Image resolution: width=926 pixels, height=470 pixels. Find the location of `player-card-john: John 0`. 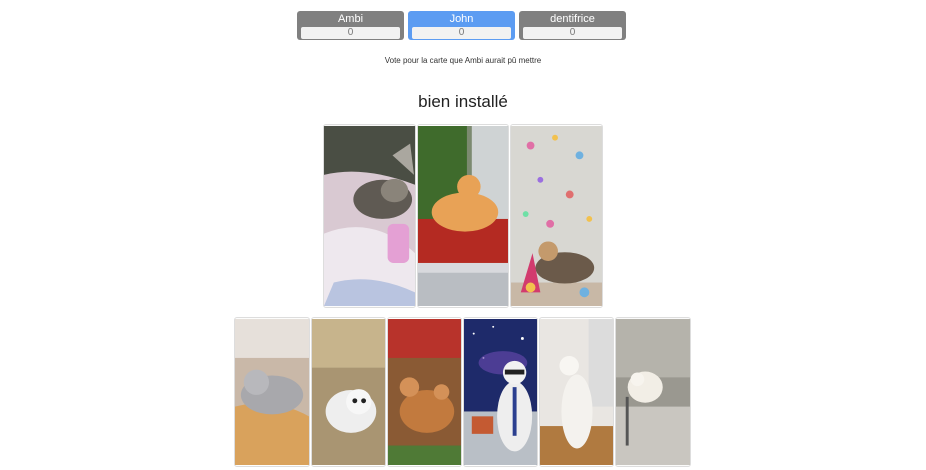

player-card-john: John 0 is located at coordinates (461, 25).